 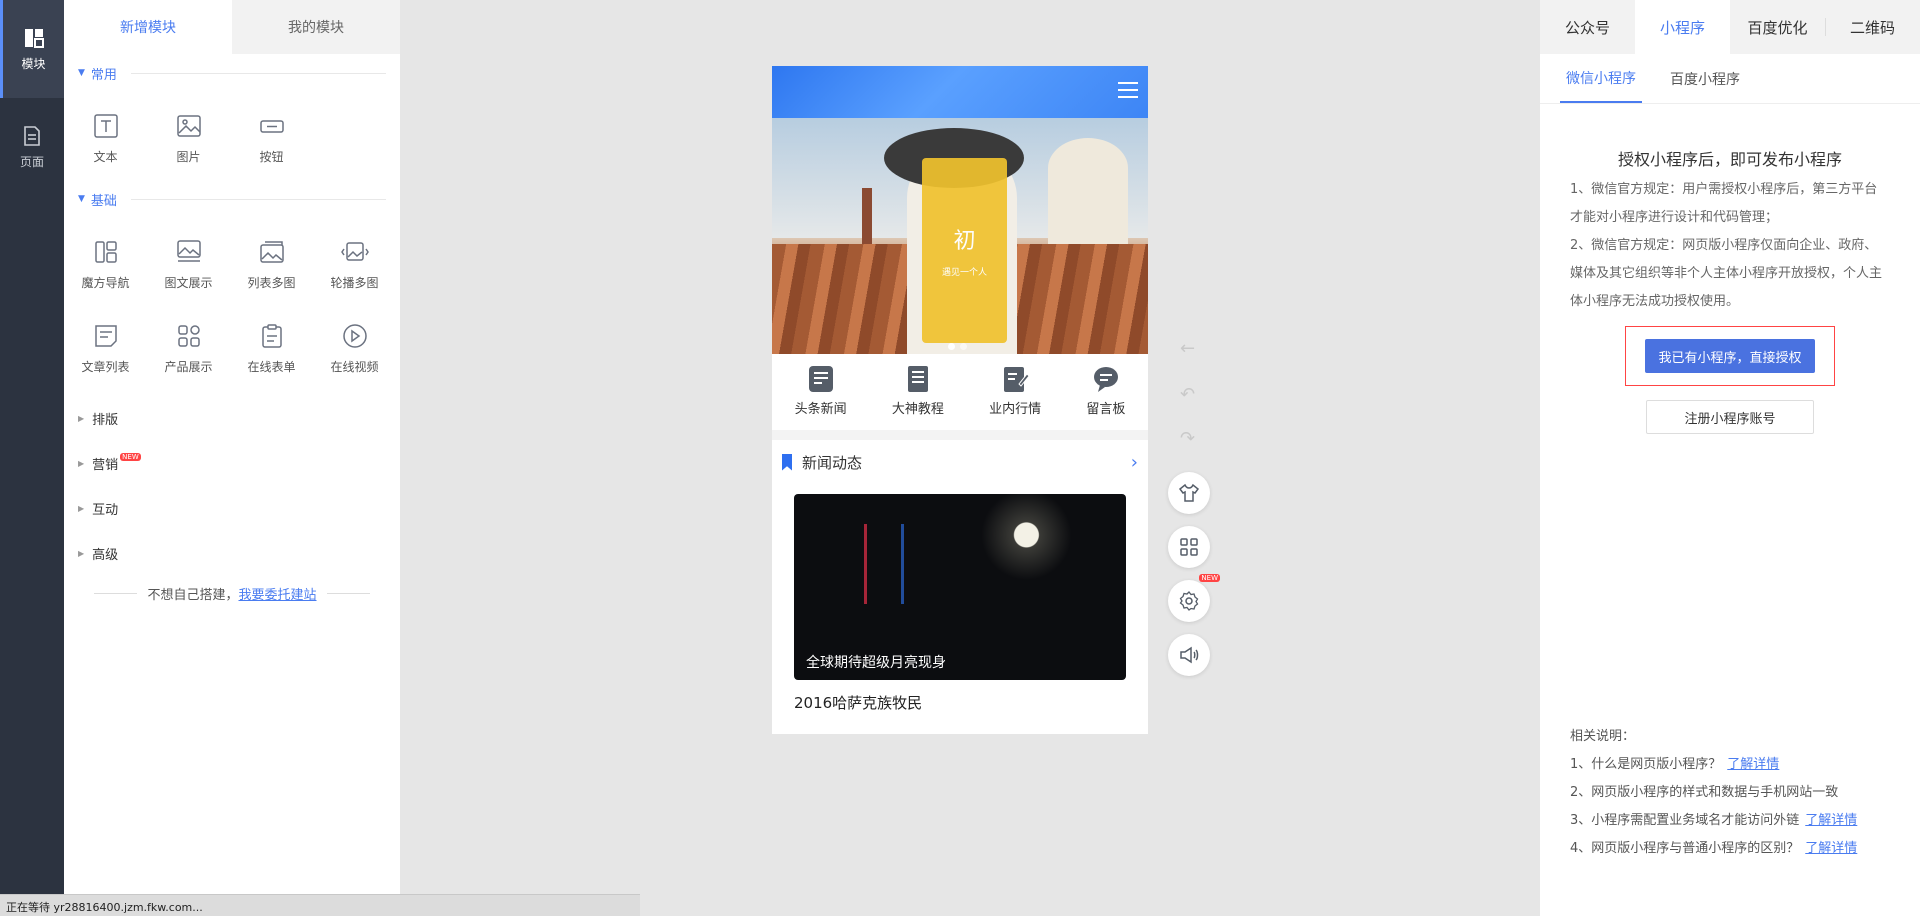 What do you see at coordinates (354, 348) in the screenshot?
I see `module-video: 在线视频` at bounding box center [354, 348].